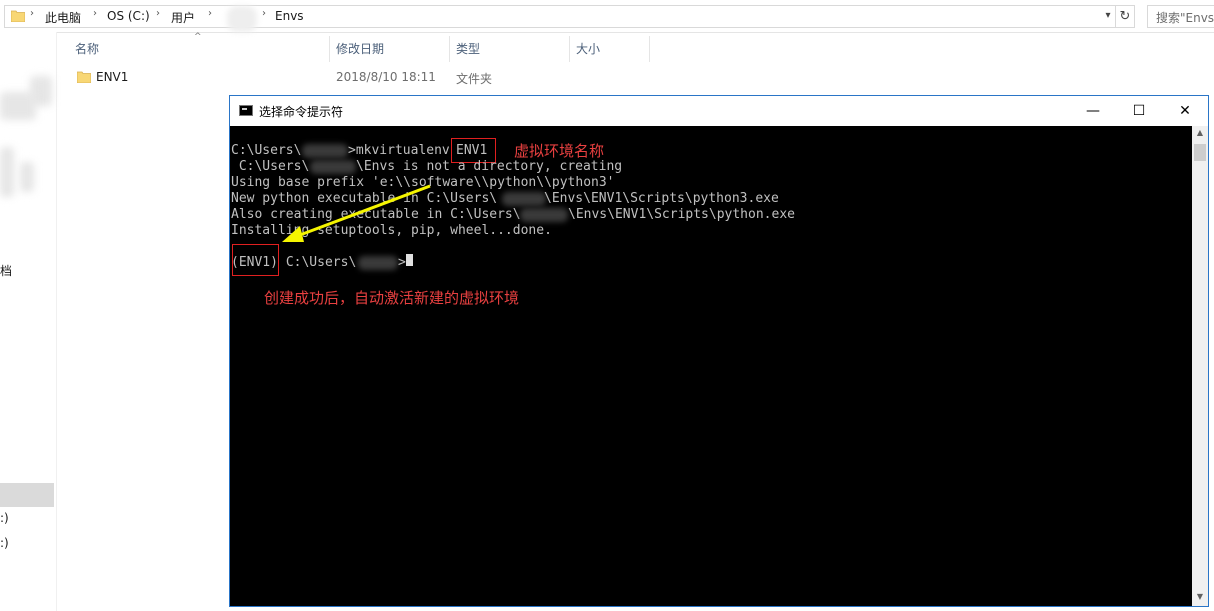 The image size is (1214, 611). Describe the element at coordinates (560, 18) in the screenshot. I see `breadcrumb: › 此电脑 › OS (C:) › 用户 › › Envs` at that location.